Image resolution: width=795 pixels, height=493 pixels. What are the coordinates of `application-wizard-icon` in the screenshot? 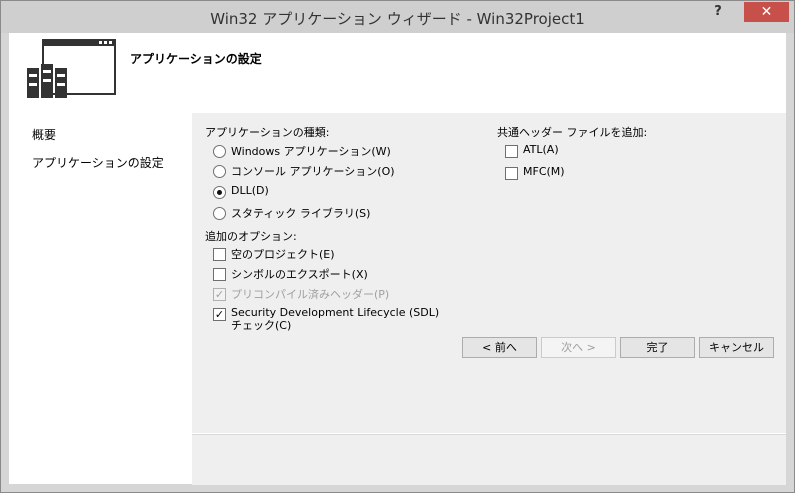 It's located at (71, 68).